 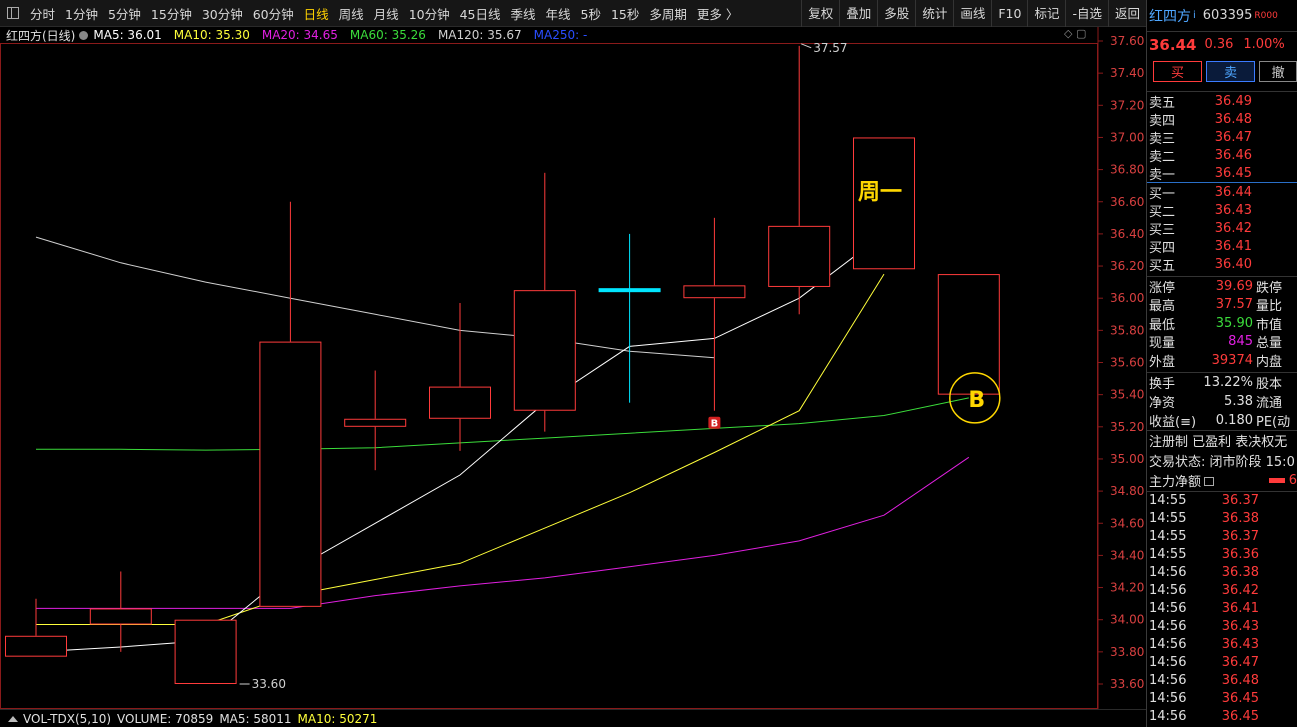 What do you see at coordinates (820, 13) in the screenshot?
I see `tool-button-0: 复权` at bounding box center [820, 13].